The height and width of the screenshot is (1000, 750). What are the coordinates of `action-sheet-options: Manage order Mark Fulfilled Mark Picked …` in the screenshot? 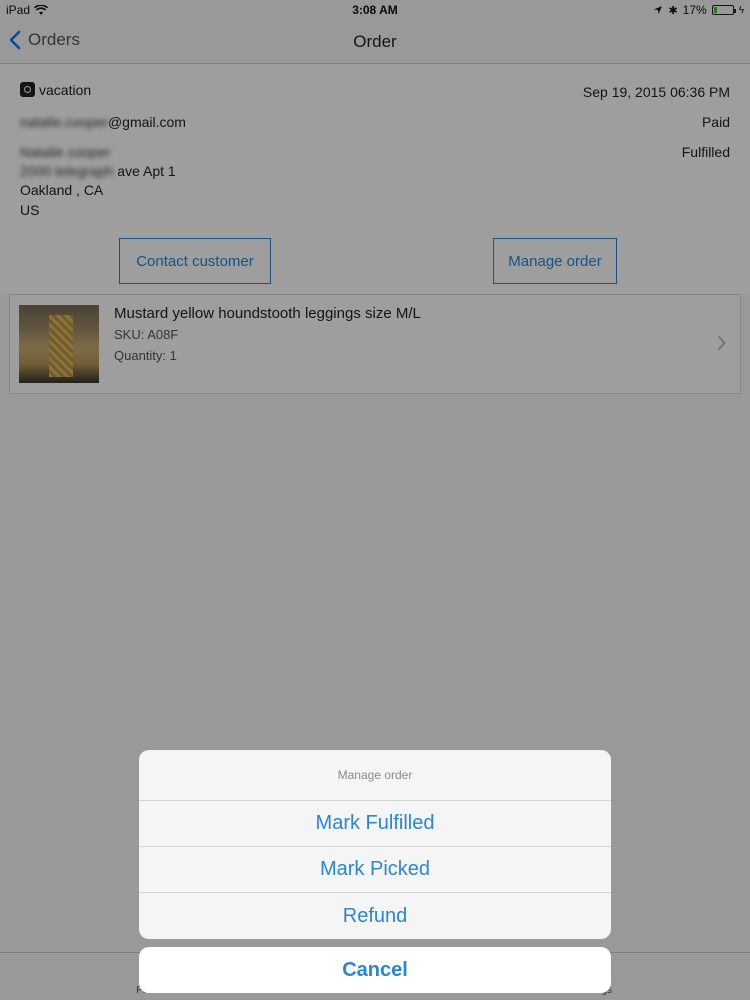 It's located at (375, 844).